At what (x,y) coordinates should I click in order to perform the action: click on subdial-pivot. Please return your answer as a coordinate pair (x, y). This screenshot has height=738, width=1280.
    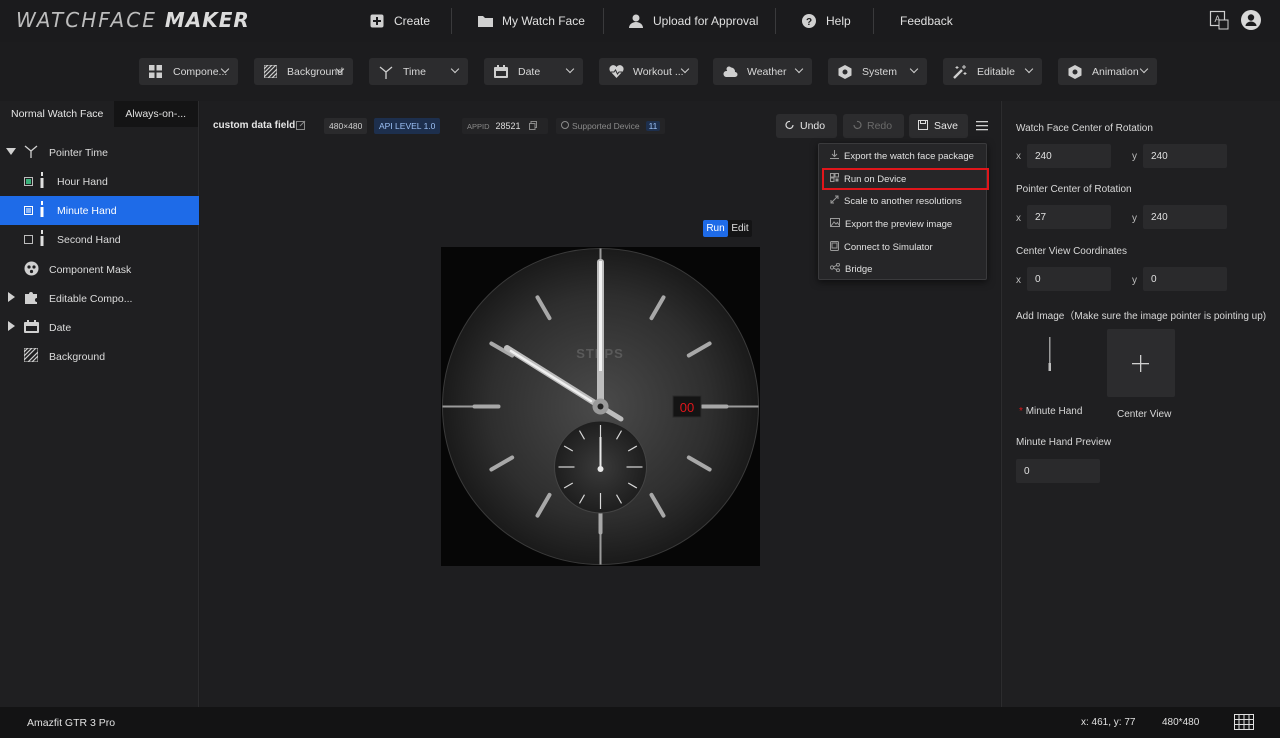
    Looking at the image, I should click on (600, 469).